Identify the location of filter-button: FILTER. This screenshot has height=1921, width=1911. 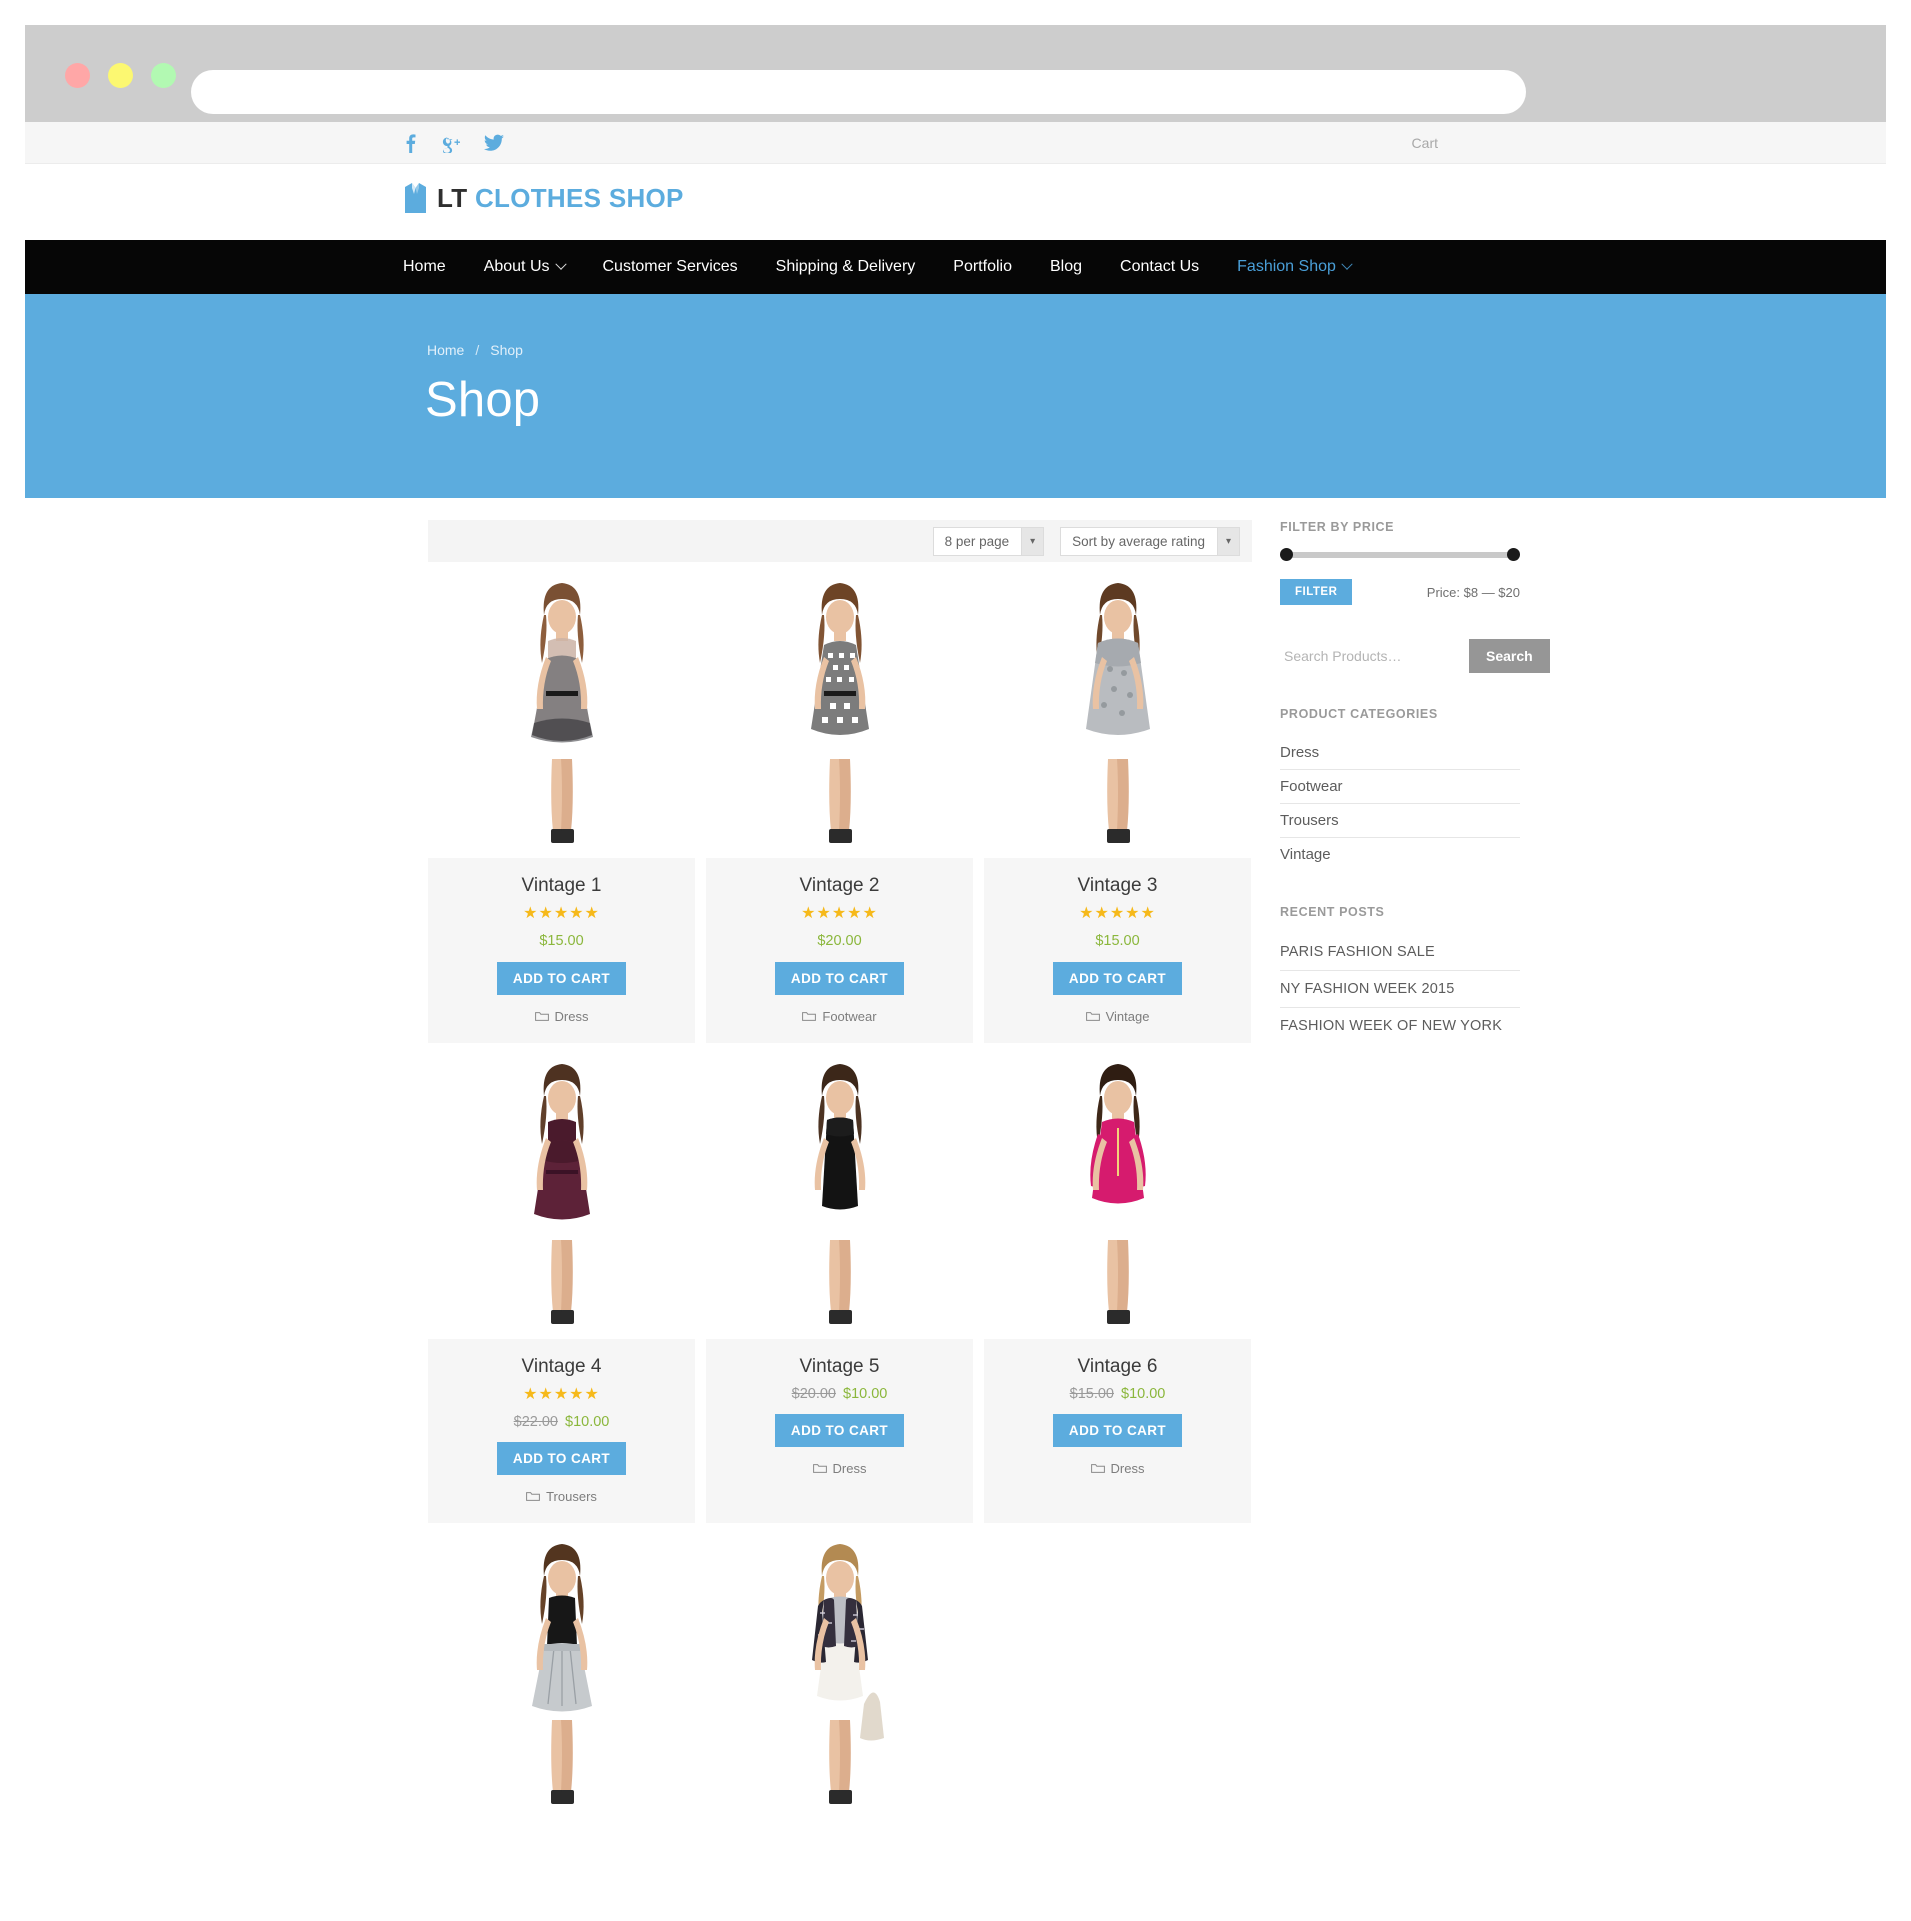
(1316, 592).